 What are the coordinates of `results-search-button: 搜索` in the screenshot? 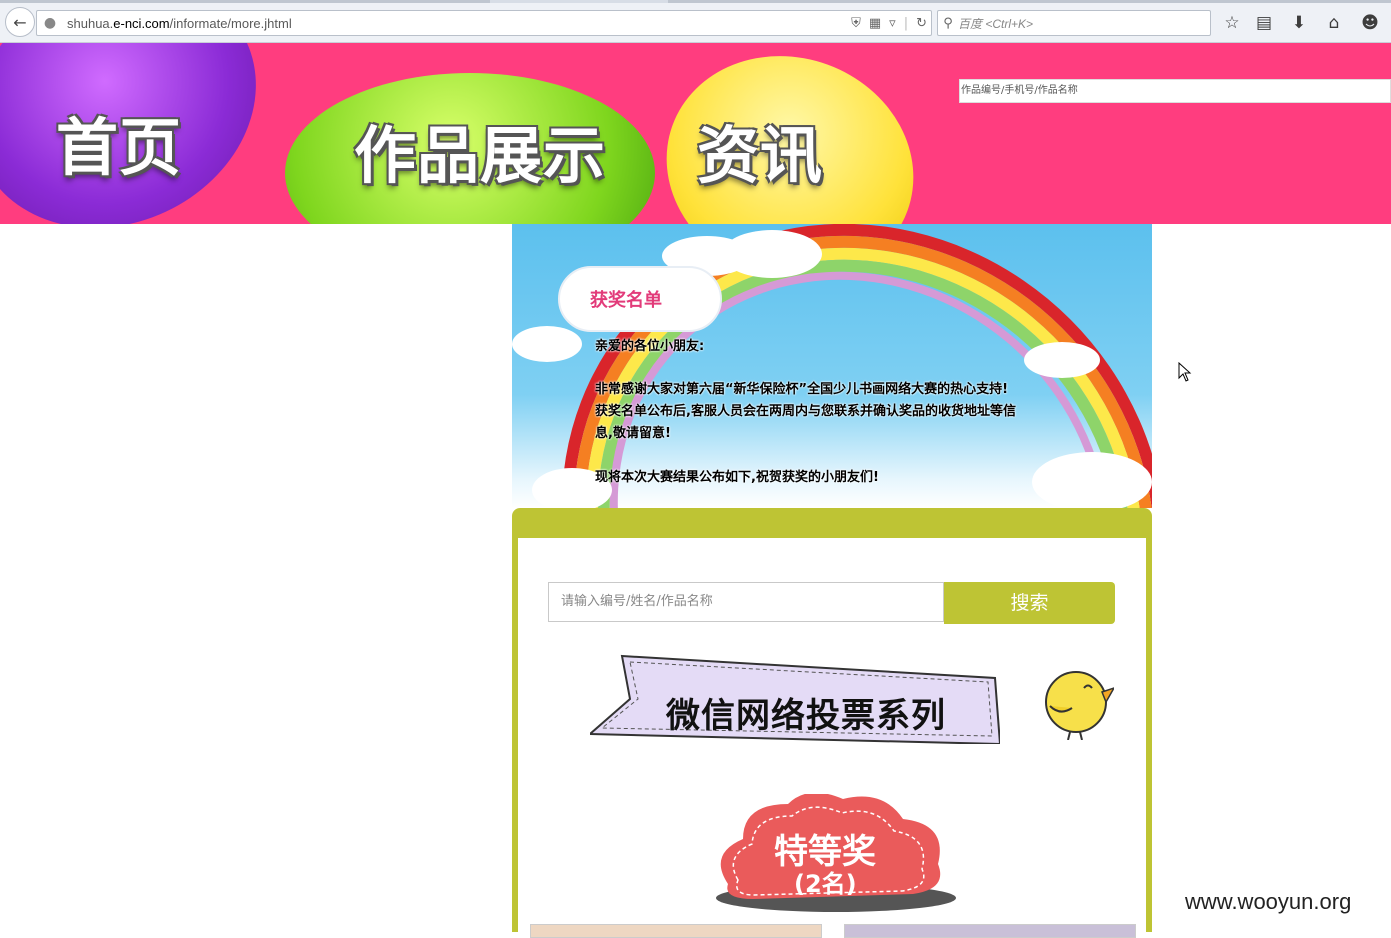 It's located at (1029, 603).